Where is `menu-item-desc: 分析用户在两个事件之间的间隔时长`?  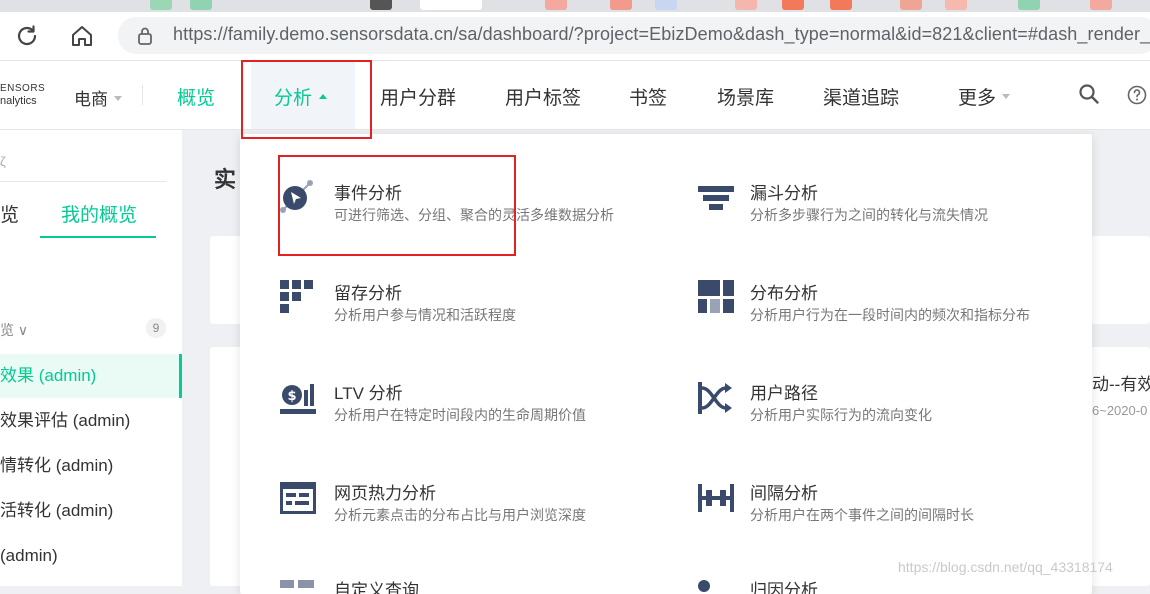 menu-item-desc: 分析用户在两个事件之间的间隔时长 is located at coordinates (862, 515).